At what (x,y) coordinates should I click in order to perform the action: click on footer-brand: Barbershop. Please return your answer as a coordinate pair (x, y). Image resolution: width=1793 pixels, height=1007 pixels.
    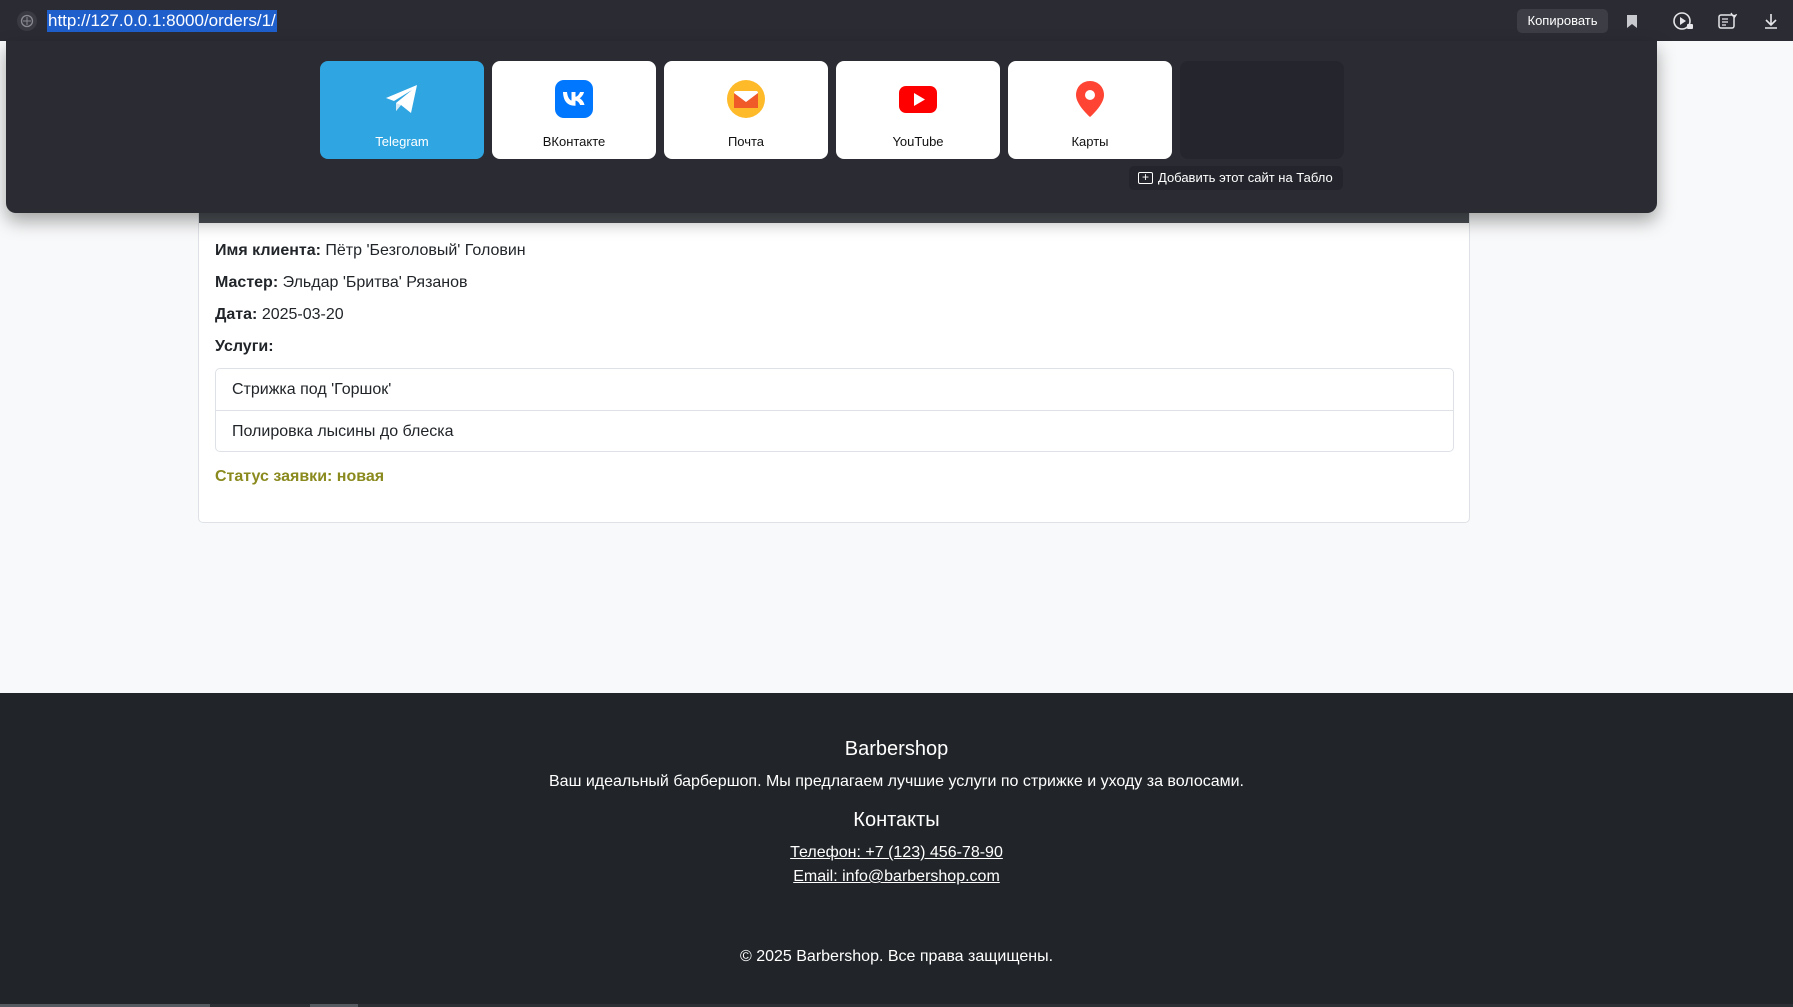
    Looking at the image, I should click on (896, 749).